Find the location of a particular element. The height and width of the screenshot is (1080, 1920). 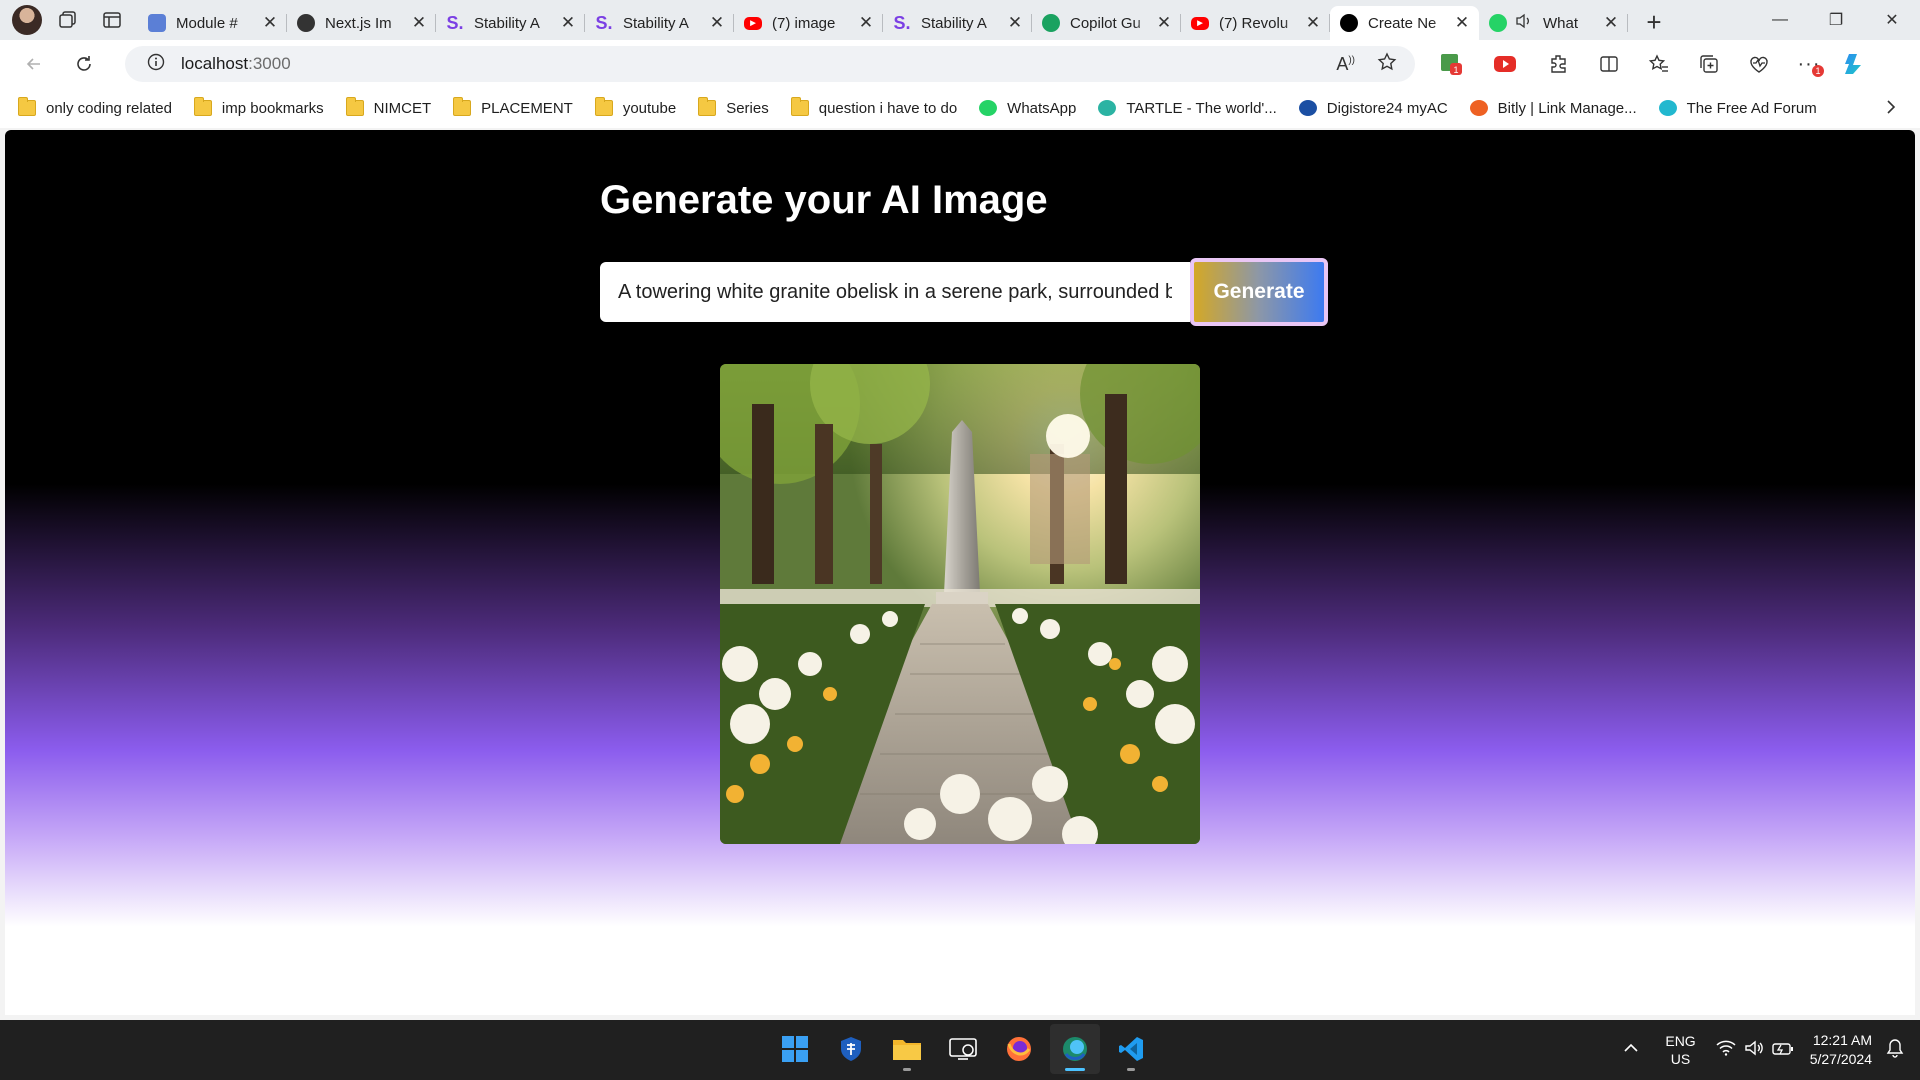

bookmark-item: youtube is located at coordinates (635, 107).